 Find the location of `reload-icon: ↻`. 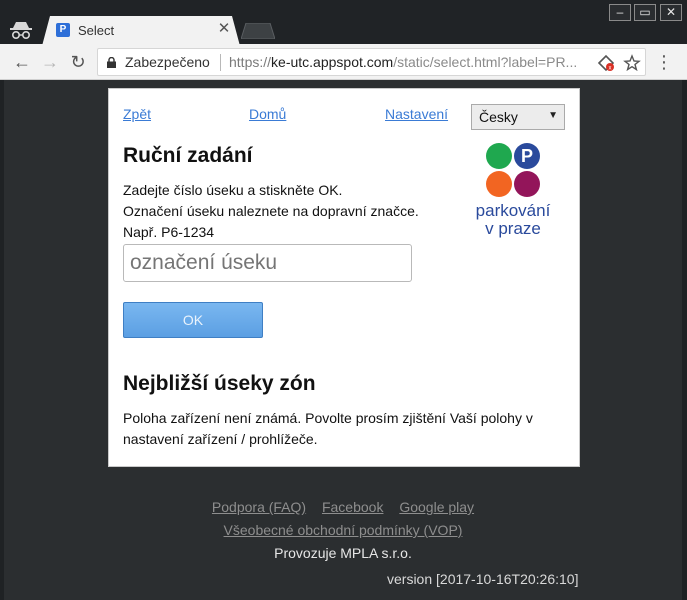

reload-icon: ↻ is located at coordinates (78, 62).